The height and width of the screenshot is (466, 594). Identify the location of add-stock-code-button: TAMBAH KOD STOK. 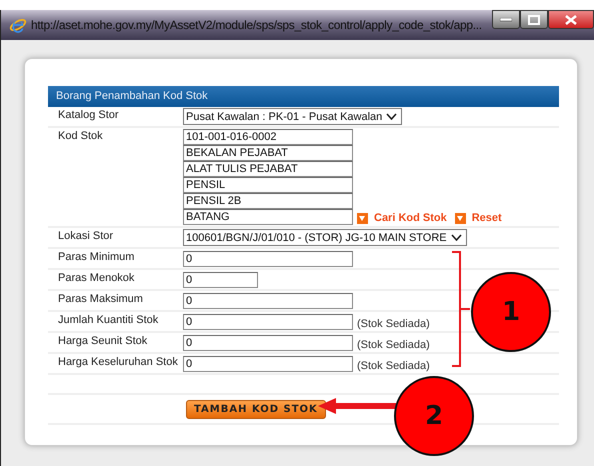
(256, 409).